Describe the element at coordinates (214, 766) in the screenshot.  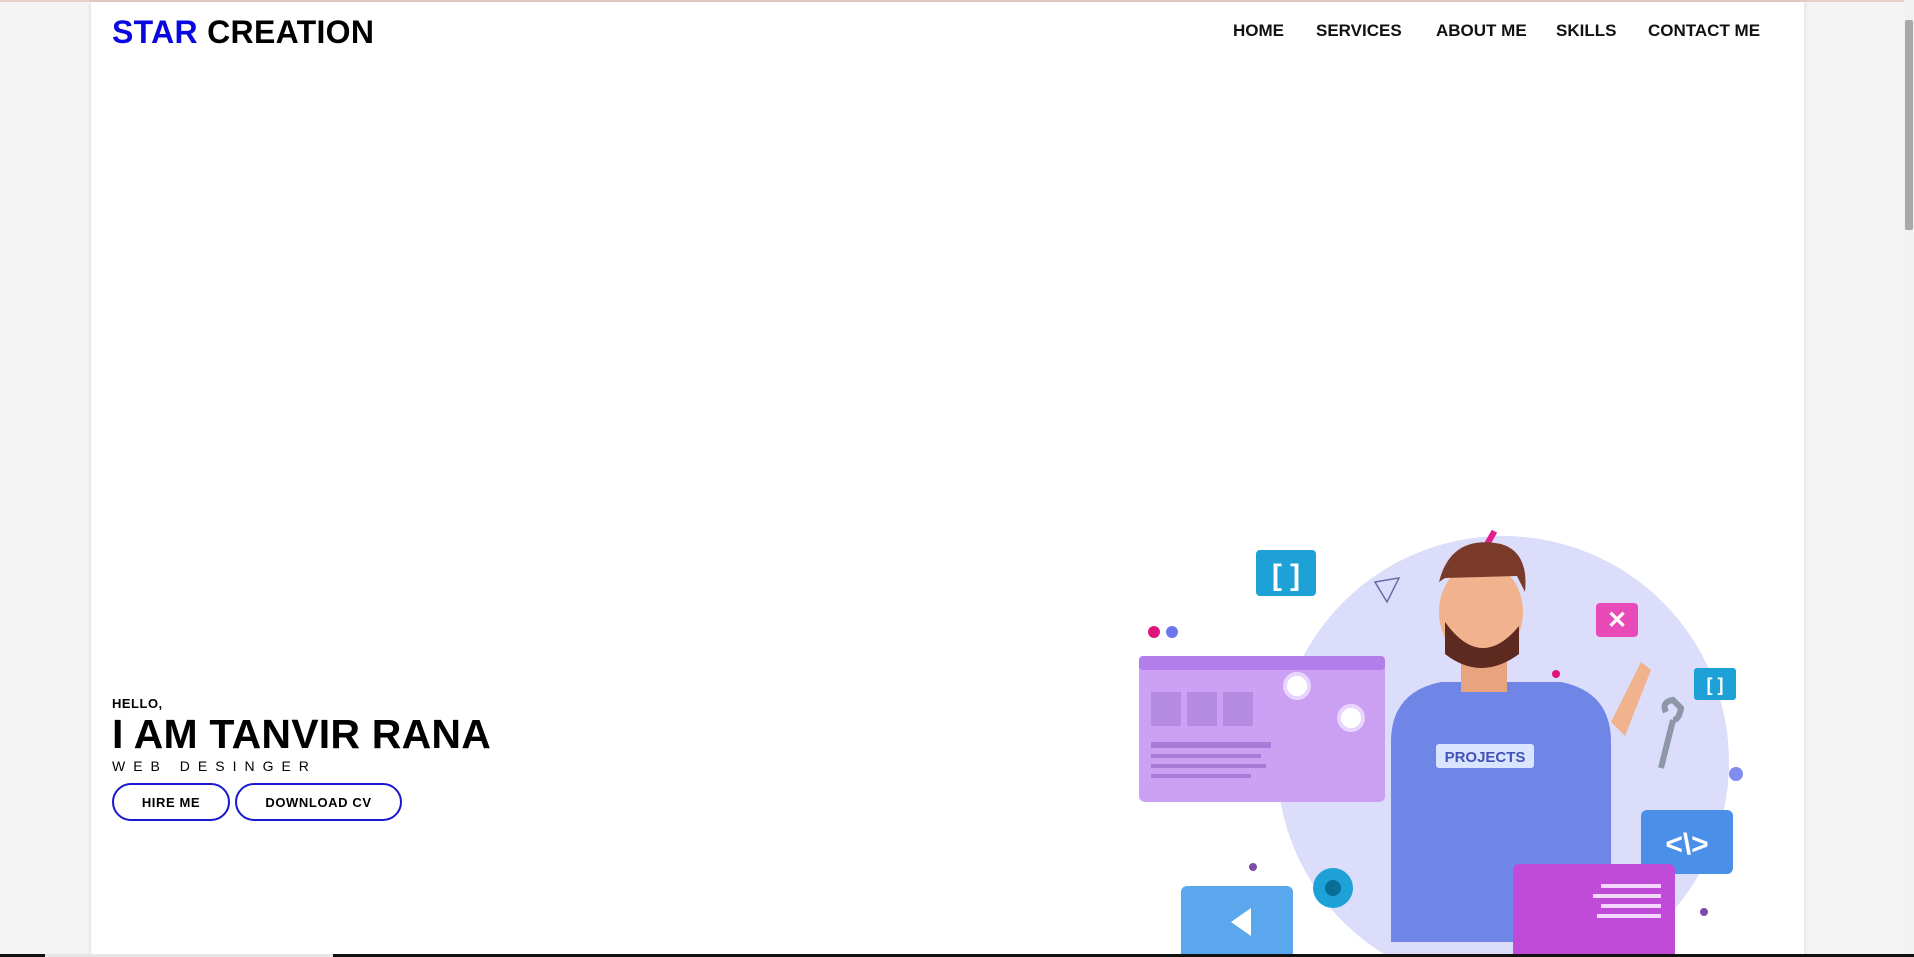
I see `hero-role: WEB DESINGER` at that location.